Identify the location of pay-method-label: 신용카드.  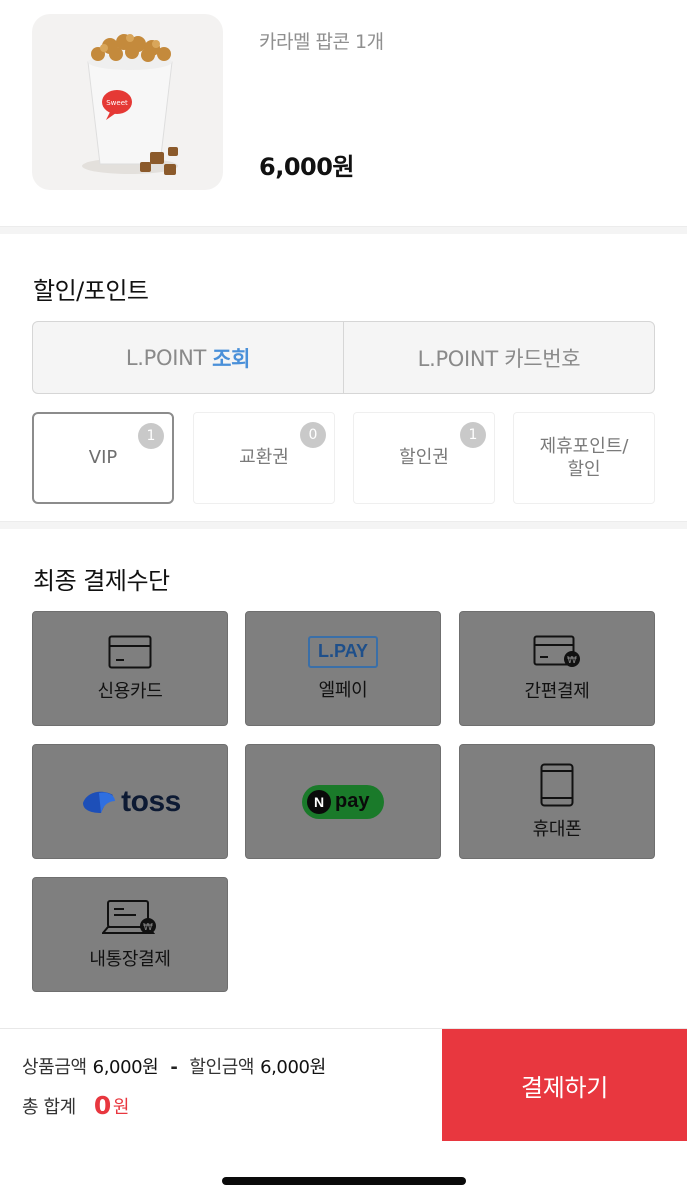
(130, 691).